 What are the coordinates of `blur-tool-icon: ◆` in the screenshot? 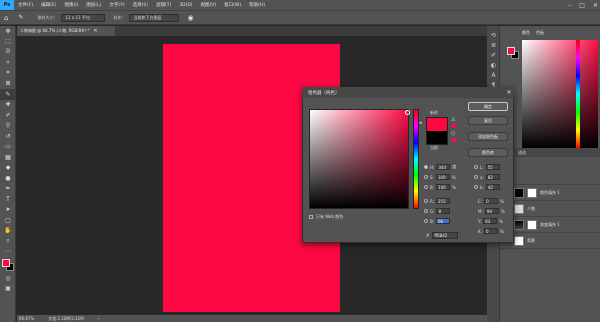 It's located at (8, 168).